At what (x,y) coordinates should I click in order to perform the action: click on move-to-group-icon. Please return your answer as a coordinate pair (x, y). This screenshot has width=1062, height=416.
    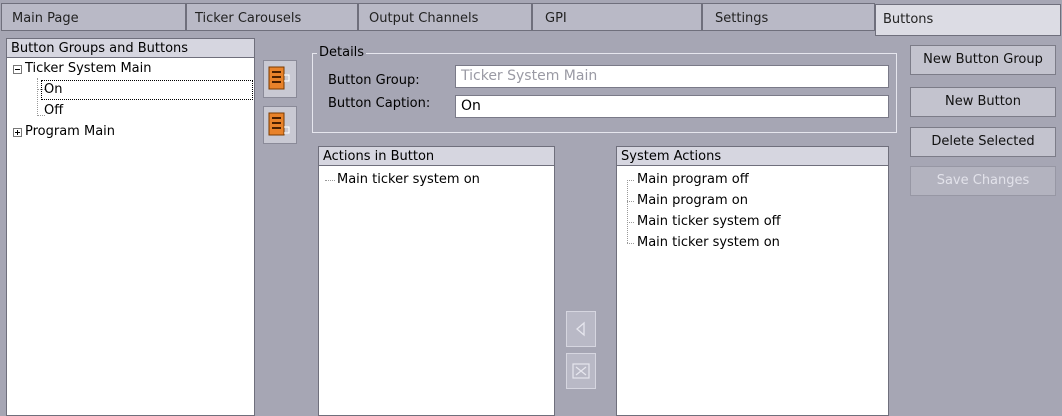
    Looking at the image, I should click on (279, 78).